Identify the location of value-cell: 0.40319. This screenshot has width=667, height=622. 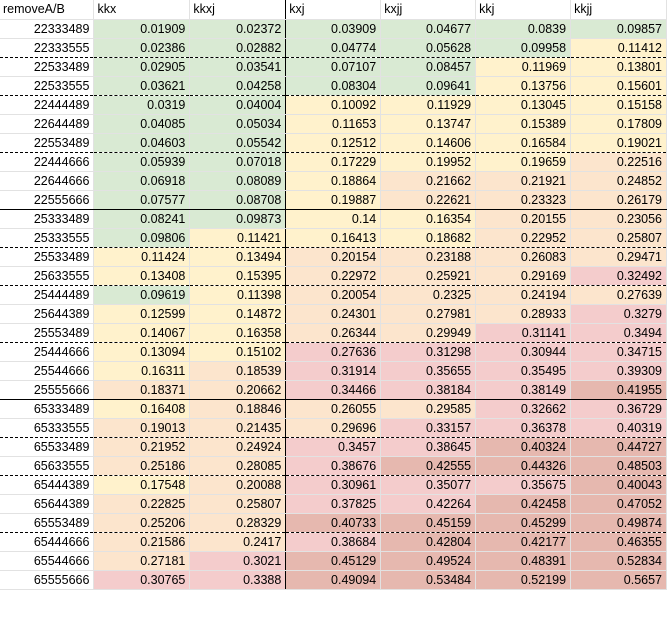
(618, 428).